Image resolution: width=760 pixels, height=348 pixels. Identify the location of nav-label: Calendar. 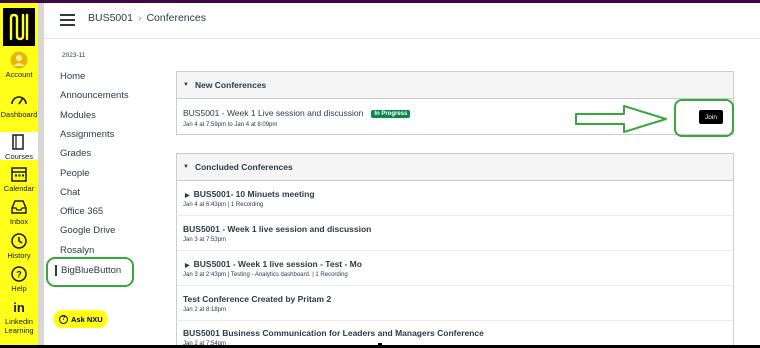
(19, 188).